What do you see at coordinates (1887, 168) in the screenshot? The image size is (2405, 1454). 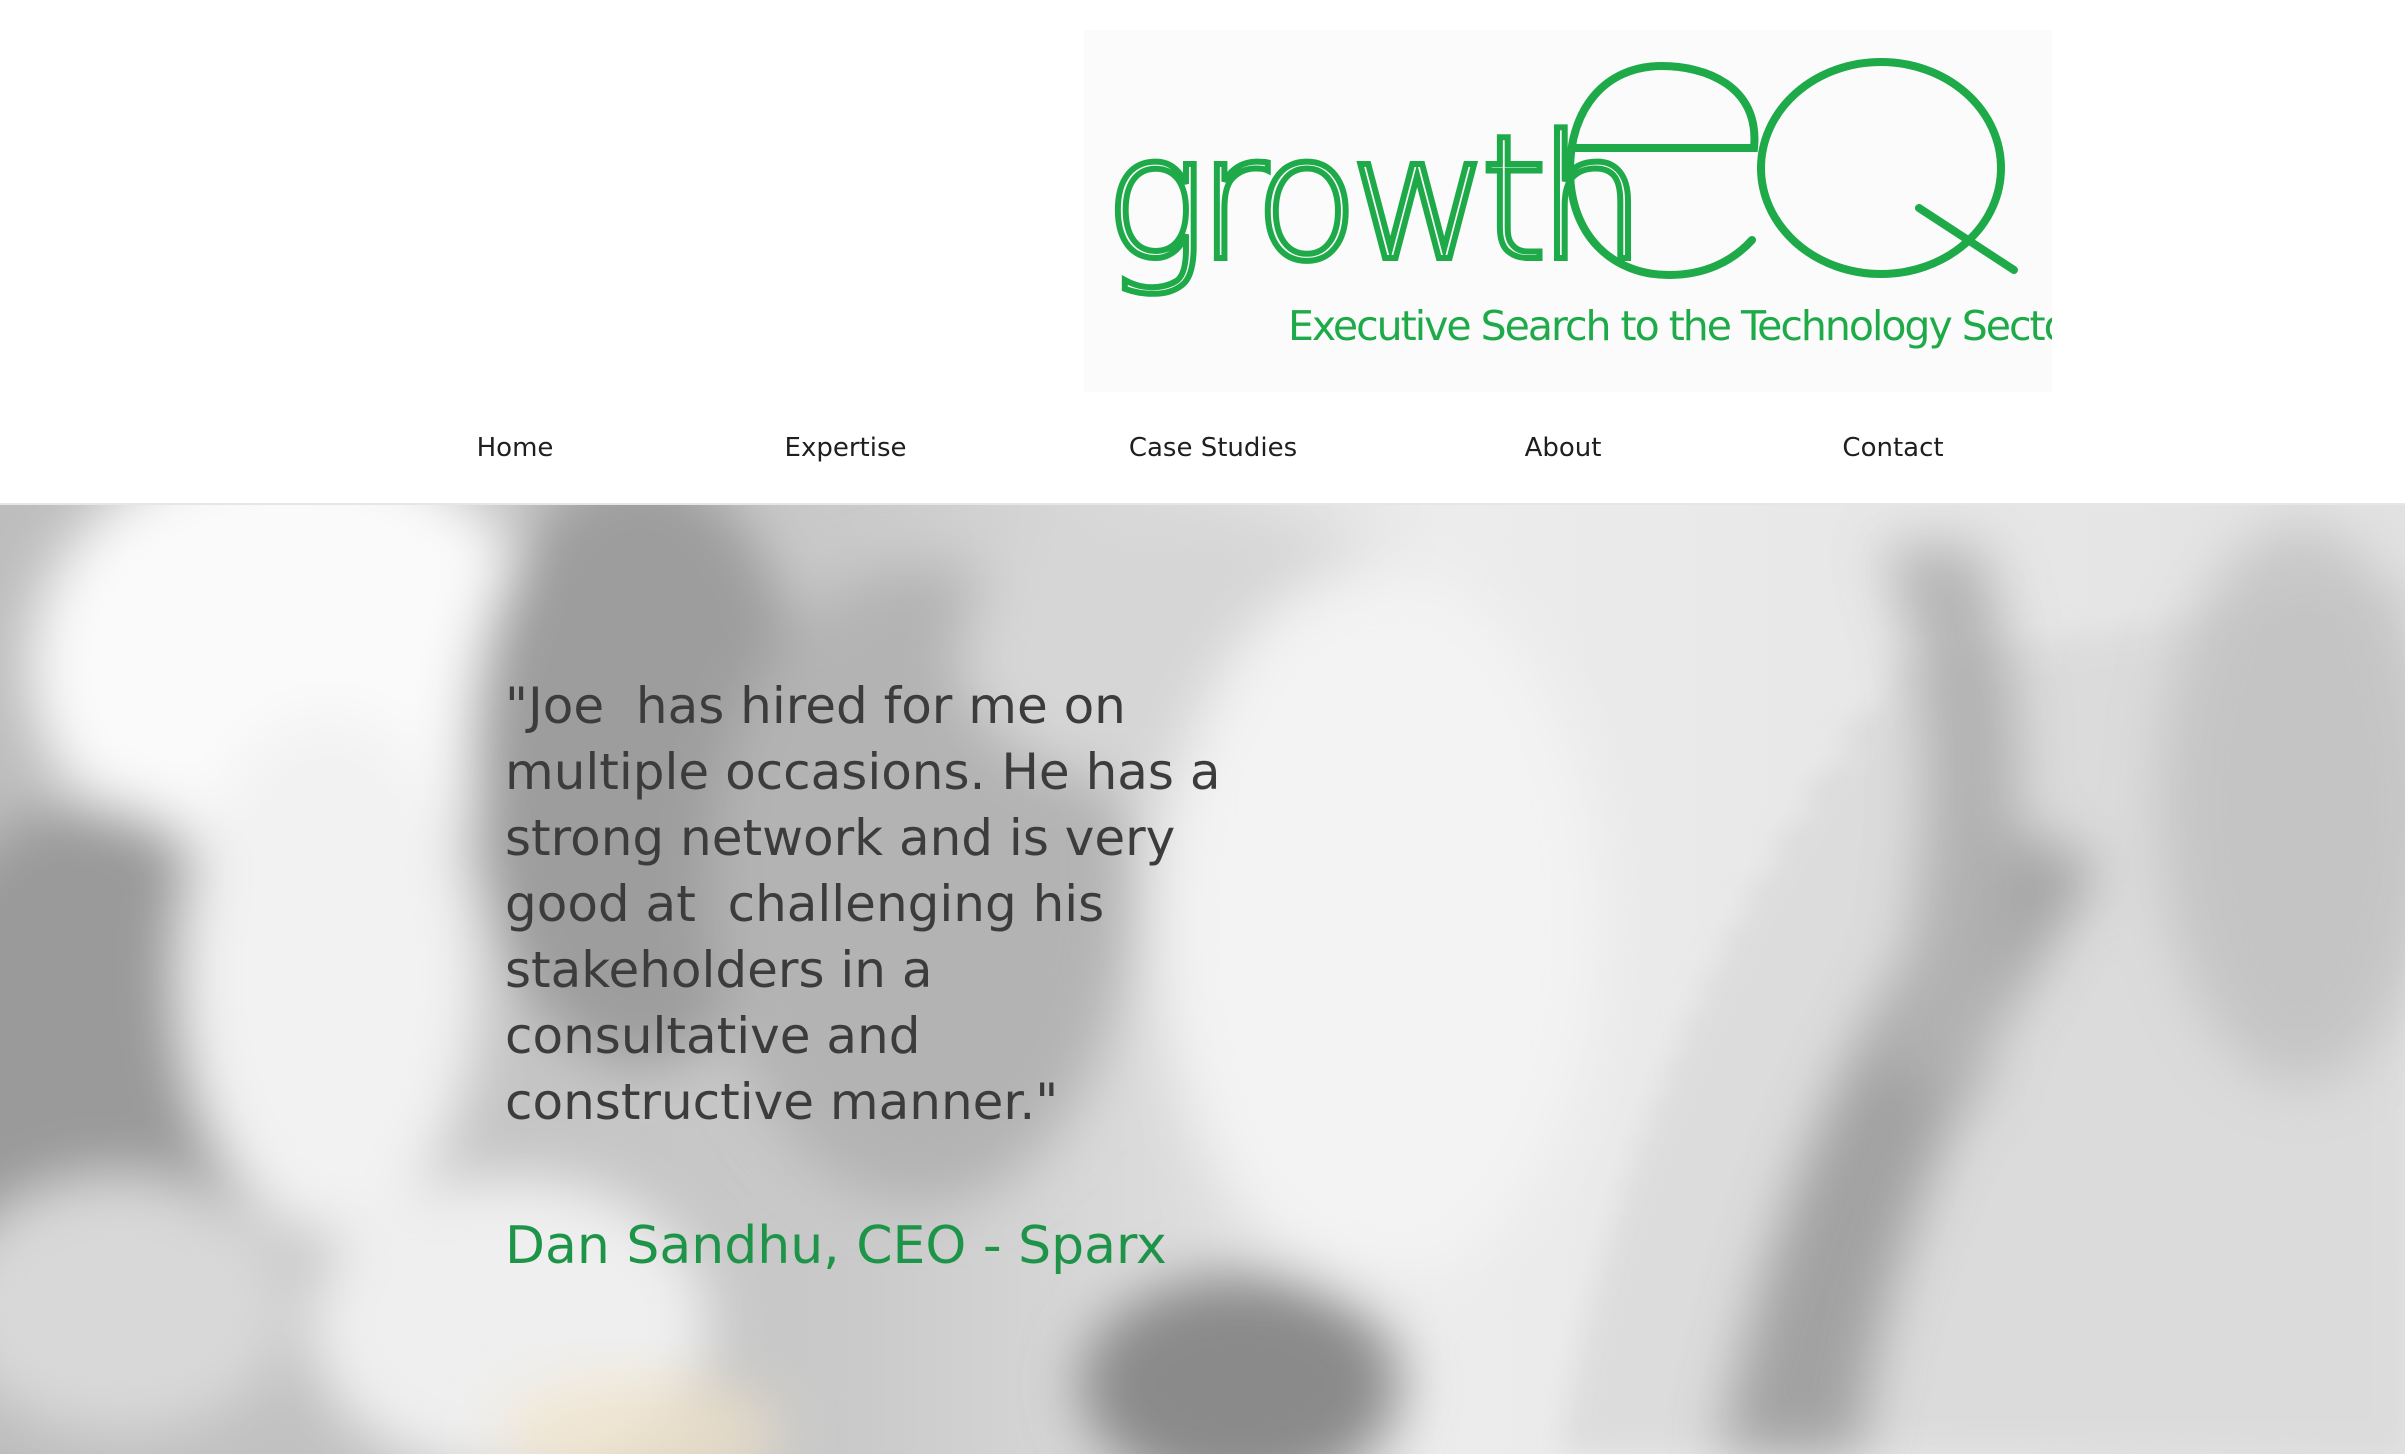 I see `logo-q-mark` at bounding box center [1887, 168].